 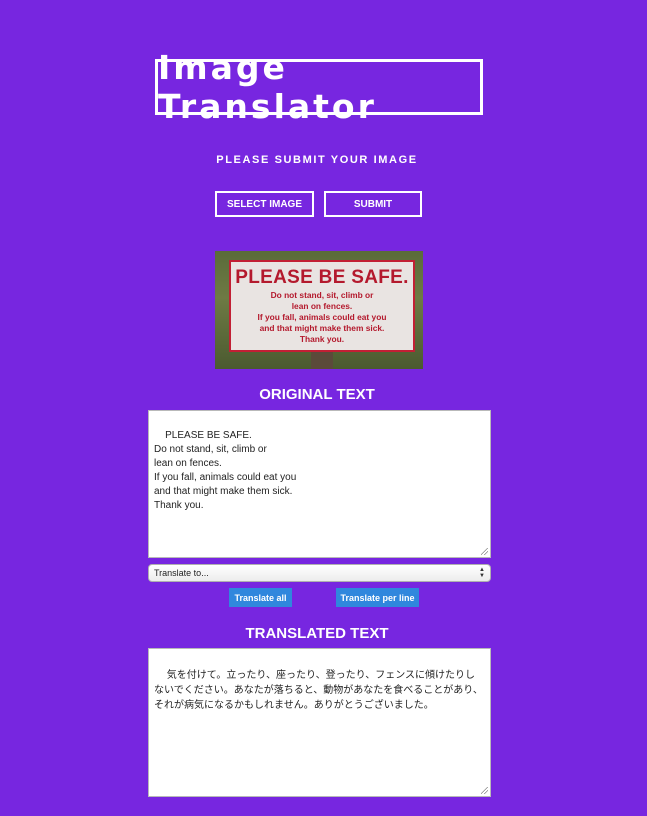 I want to click on translated-text-heading: TRANSLATED TEXT, so click(x=317, y=633).